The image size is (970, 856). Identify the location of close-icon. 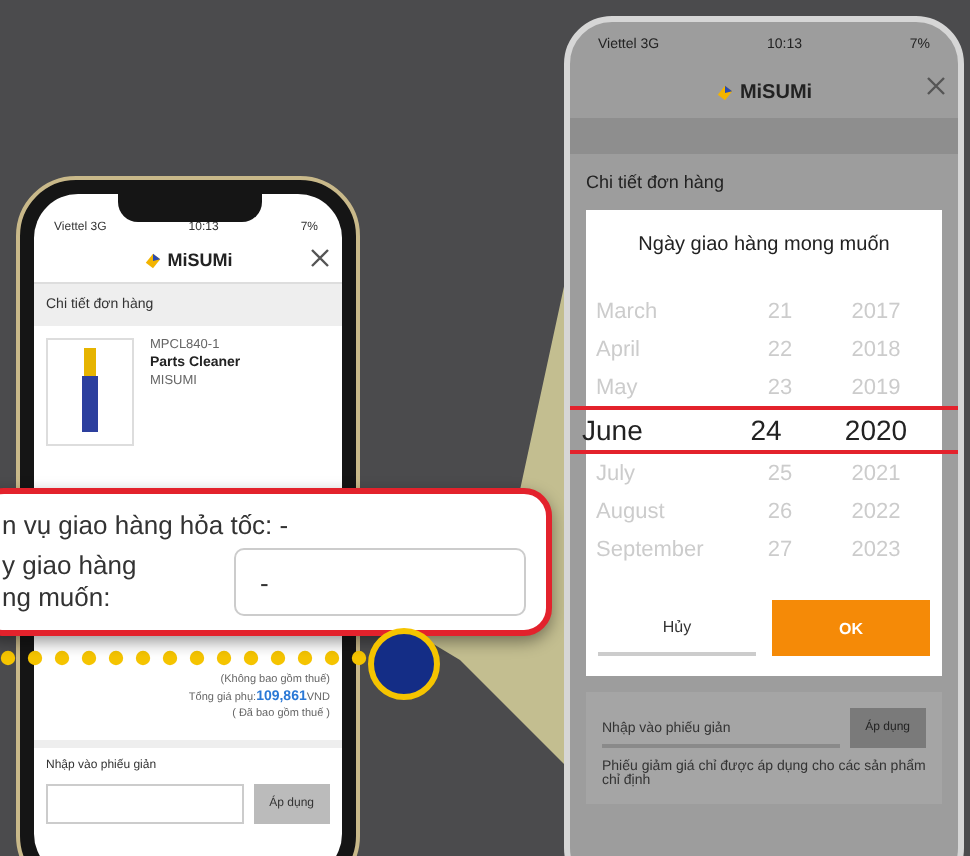
(320, 258).